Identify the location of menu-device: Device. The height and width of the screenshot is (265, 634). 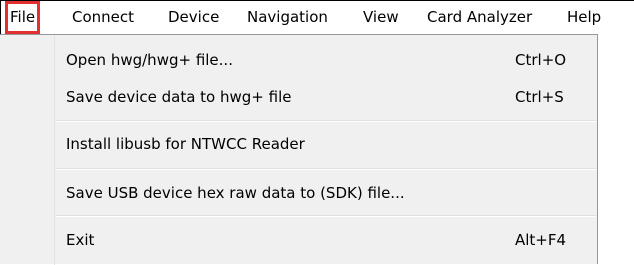
(193, 17).